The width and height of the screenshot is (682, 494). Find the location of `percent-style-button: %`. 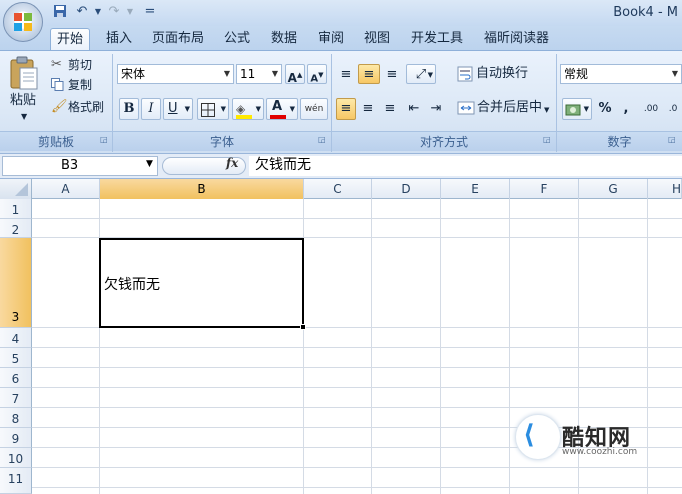

percent-style-button: % is located at coordinates (605, 109).